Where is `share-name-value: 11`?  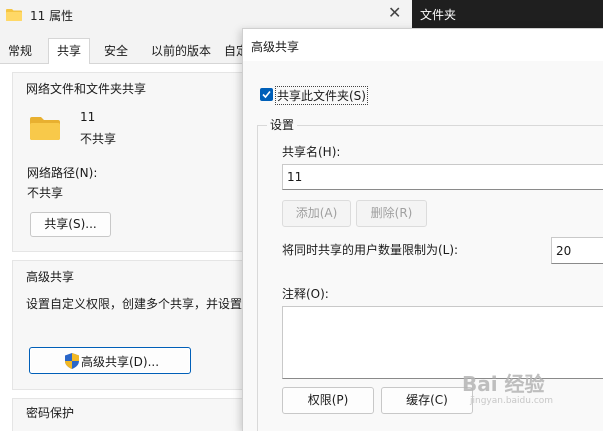 share-name-value: 11 is located at coordinates (295, 177).